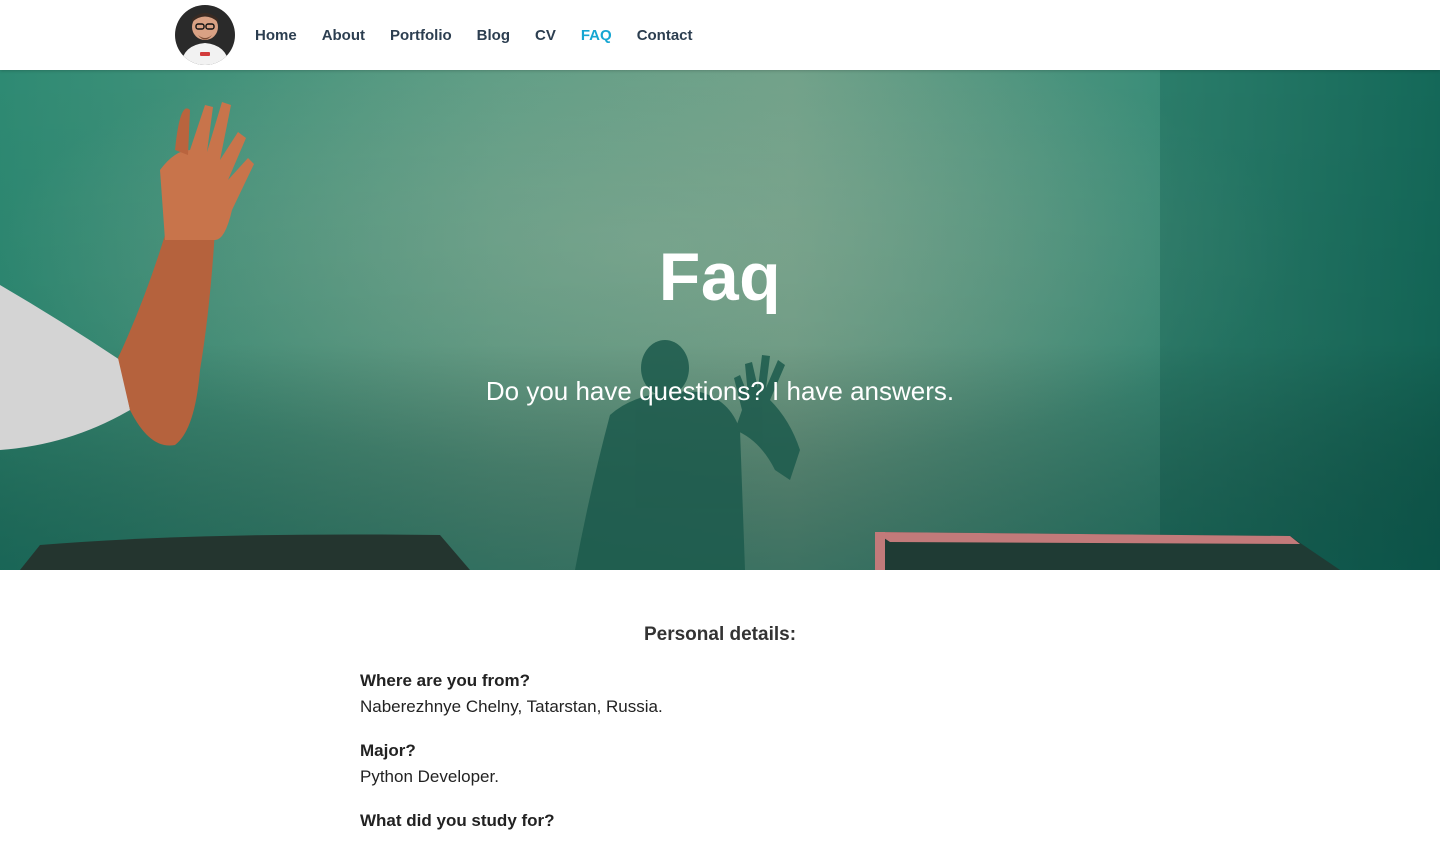  I want to click on nav-cv: CV, so click(545, 35).